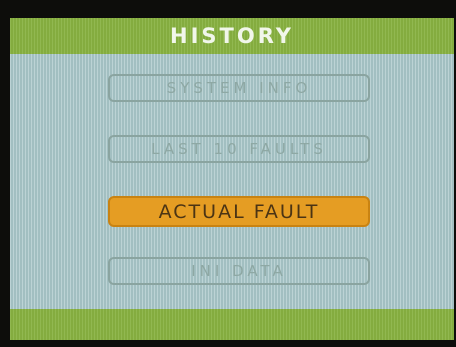 This screenshot has width=456, height=347. Describe the element at coordinates (239, 88) in the screenshot. I see `menu-item-system-info: SYSTEM INFO` at that location.